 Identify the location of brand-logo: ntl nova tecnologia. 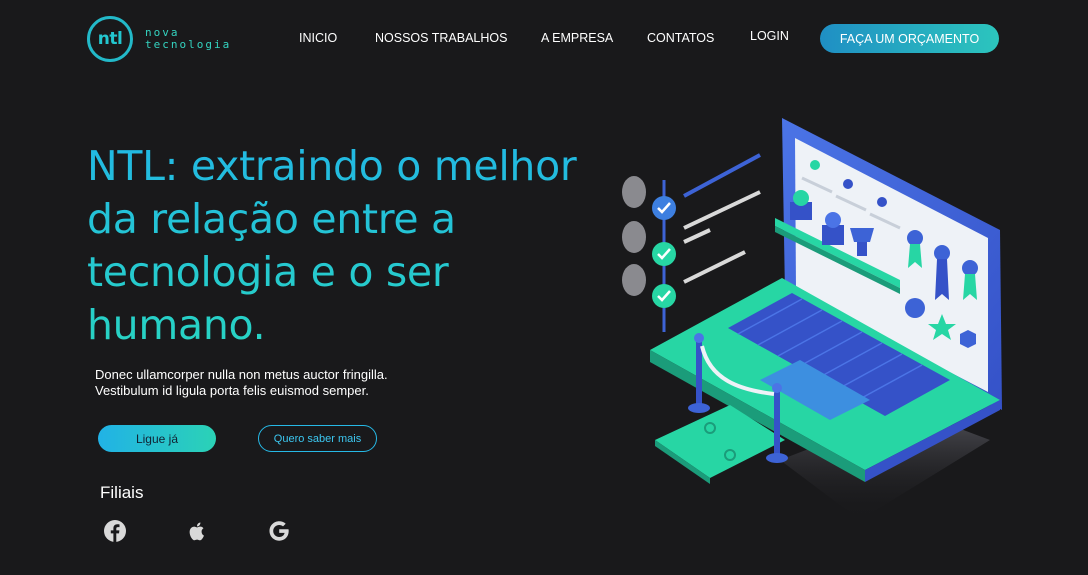
(159, 39).